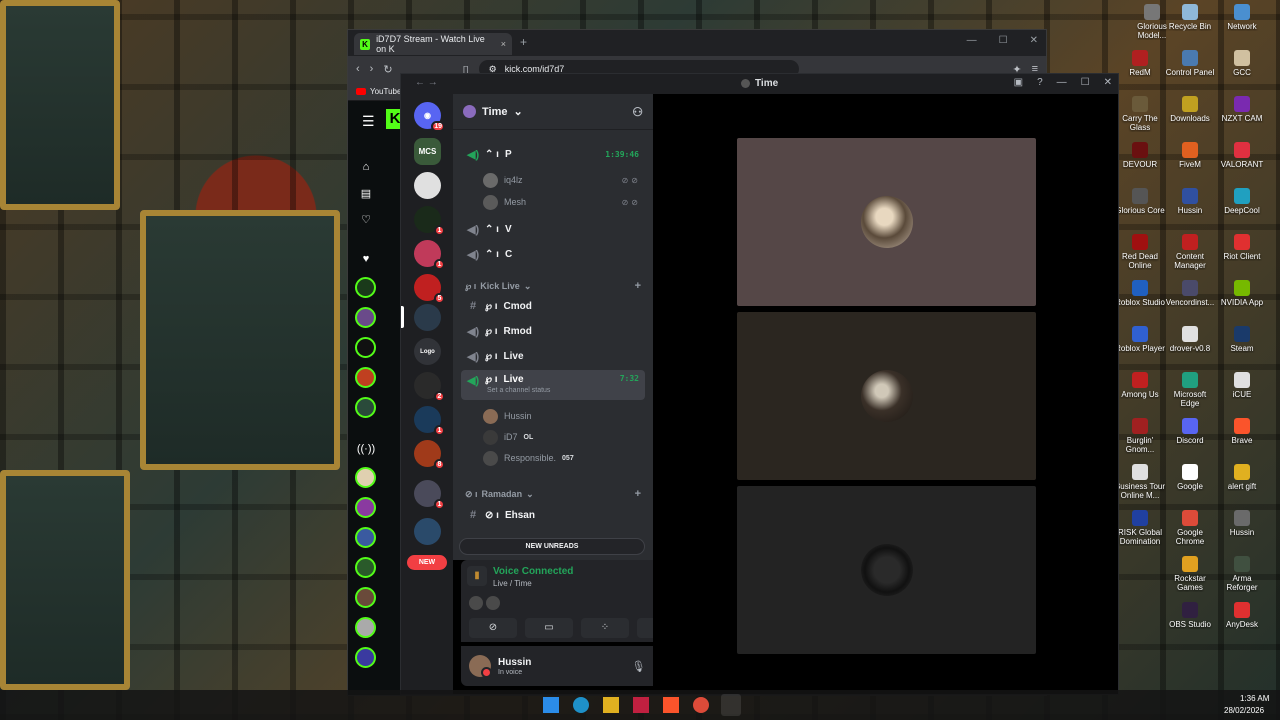 This screenshot has width=1280, height=720. What do you see at coordinates (553, 154) in the screenshot?
I see `voice-channel-p: ◀) ⌃ ı P 1:39:46` at bounding box center [553, 154].